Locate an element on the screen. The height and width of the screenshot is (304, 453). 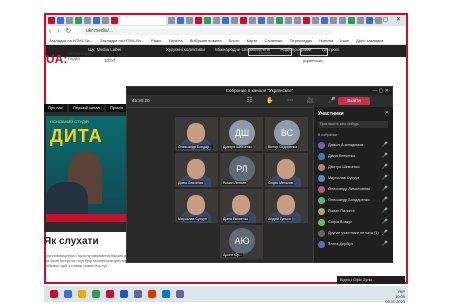
active-tab is located at coordinates (143, 20).